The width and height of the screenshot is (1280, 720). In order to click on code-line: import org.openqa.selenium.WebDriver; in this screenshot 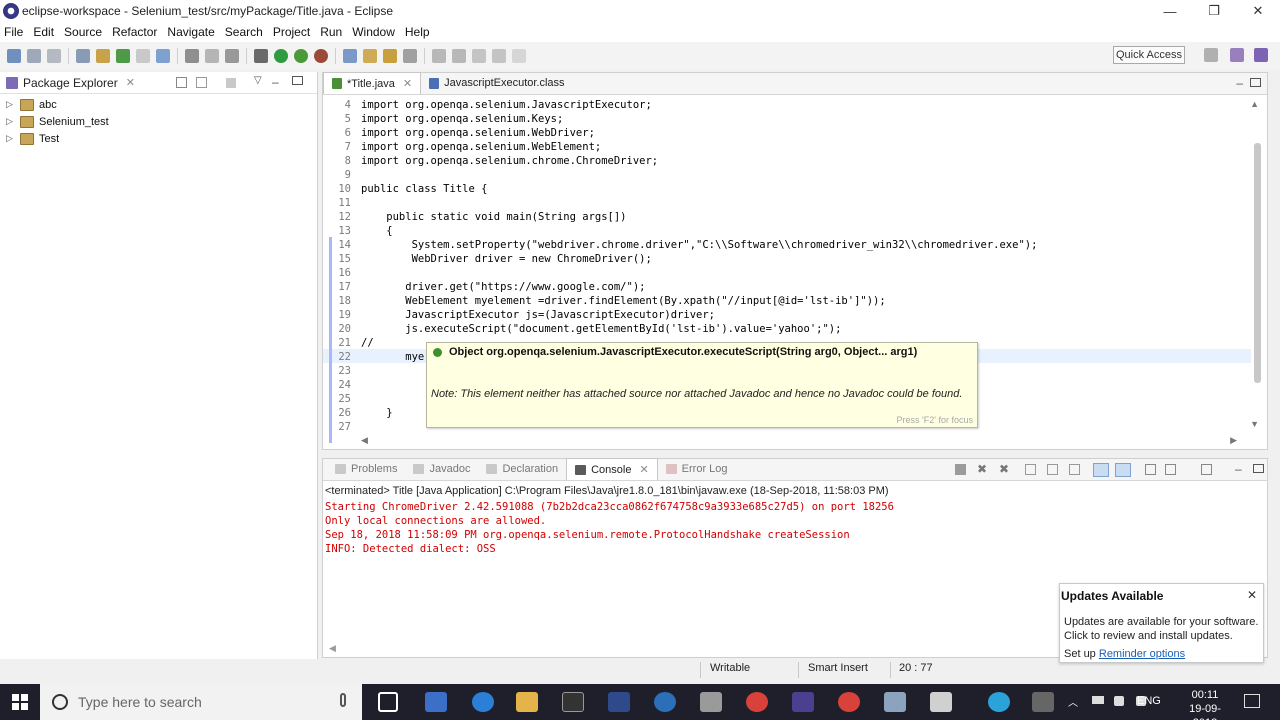, I will do `click(478, 133)`.